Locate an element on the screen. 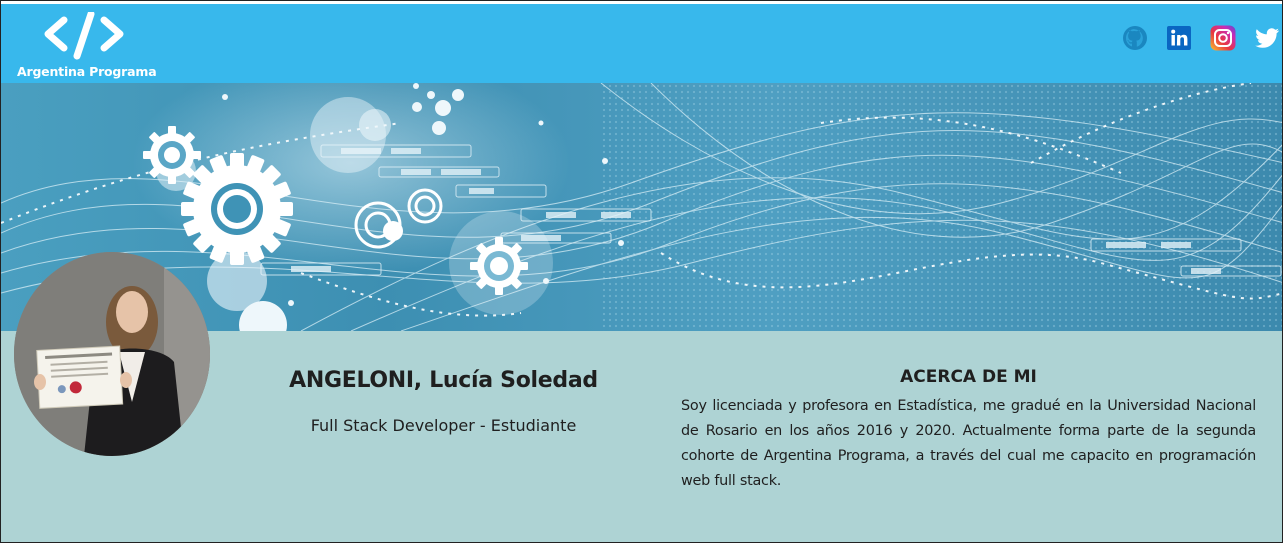  profile-name: ANGELONI, Lucía Soledad is located at coordinates (443, 380).